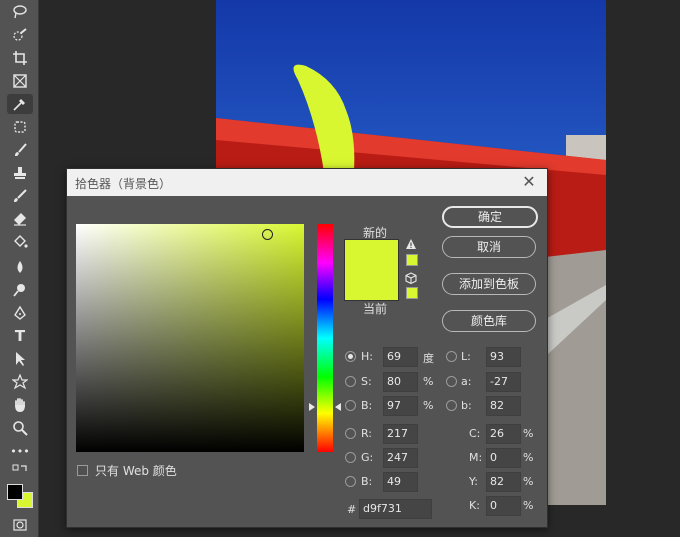 The height and width of the screenshot is (537, 680). What do you see at coordinates (528, 433) in the screenshot?
I see `cyan-unit: %` at bounding box center [528, 433].